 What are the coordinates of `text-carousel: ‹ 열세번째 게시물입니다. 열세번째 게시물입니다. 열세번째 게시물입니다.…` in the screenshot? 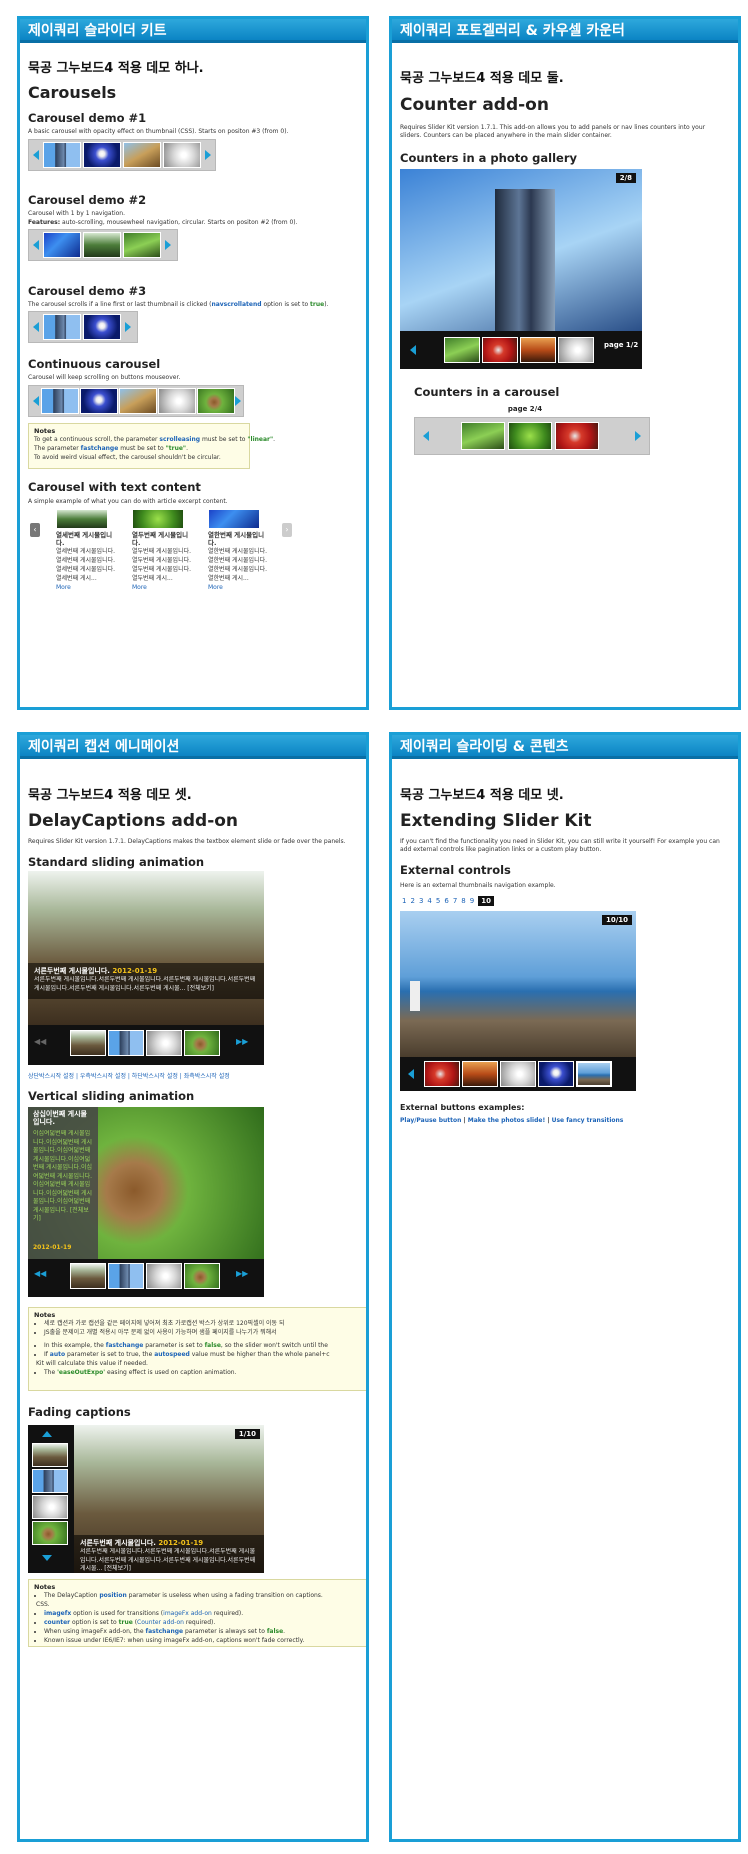 It's located at (168, 550).